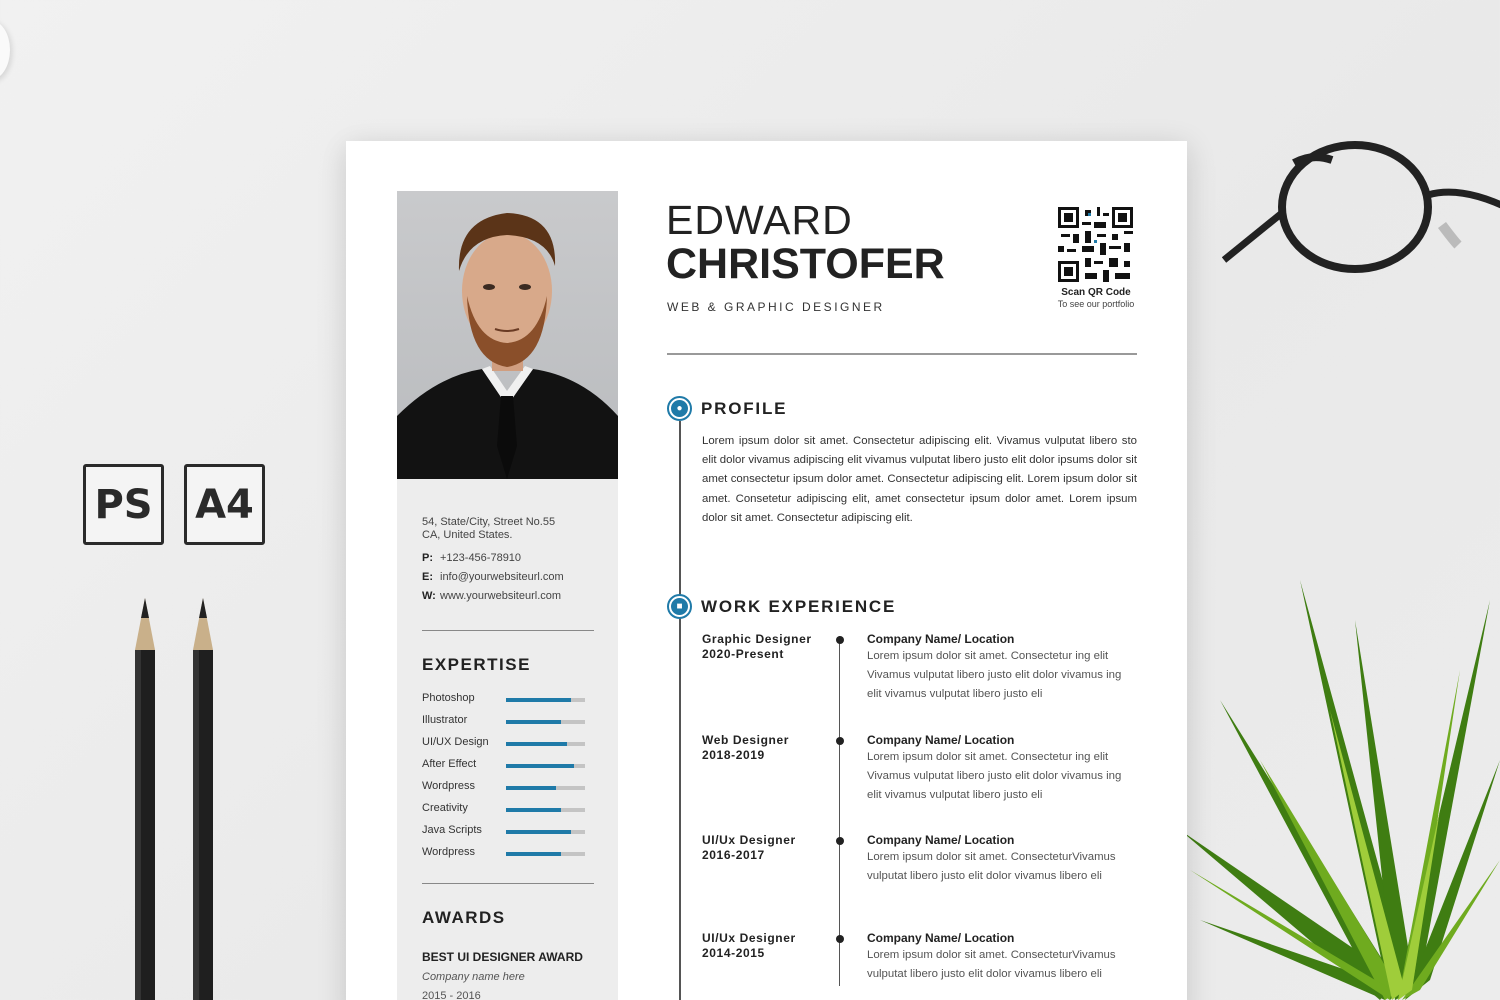 The image size is (1500, 1000). I want to click on timeline-line, so click(680, 710).